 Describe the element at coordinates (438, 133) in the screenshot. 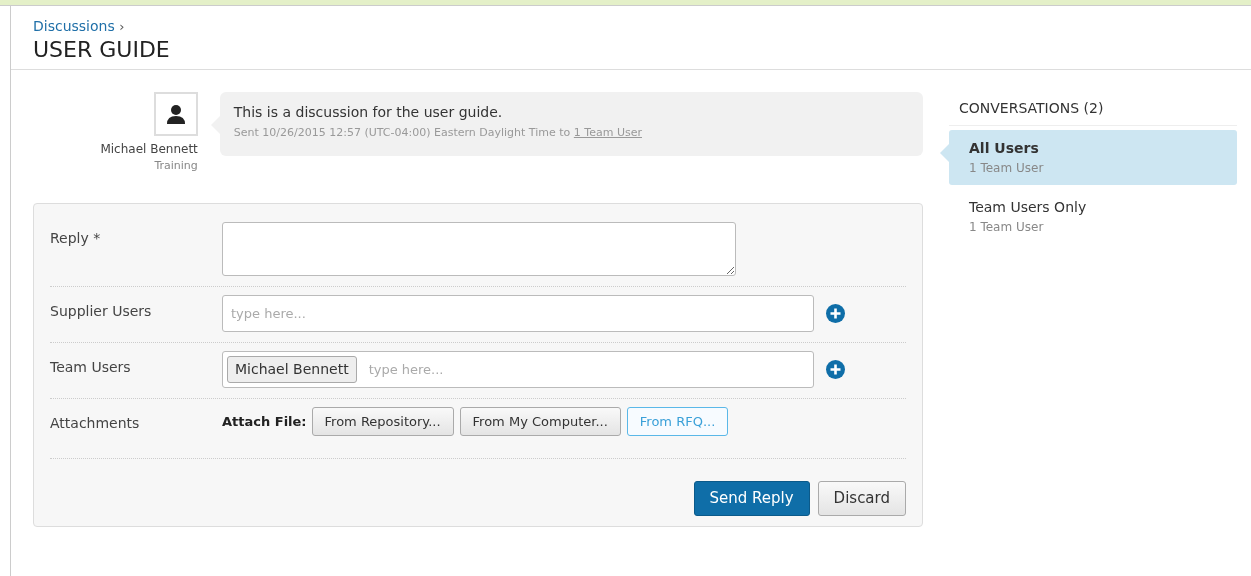

I see `message-meta: Sent 10/26/2015 12:57 (UTC-04:00) Eastern Daylight Time to 1 Team User` at that location.